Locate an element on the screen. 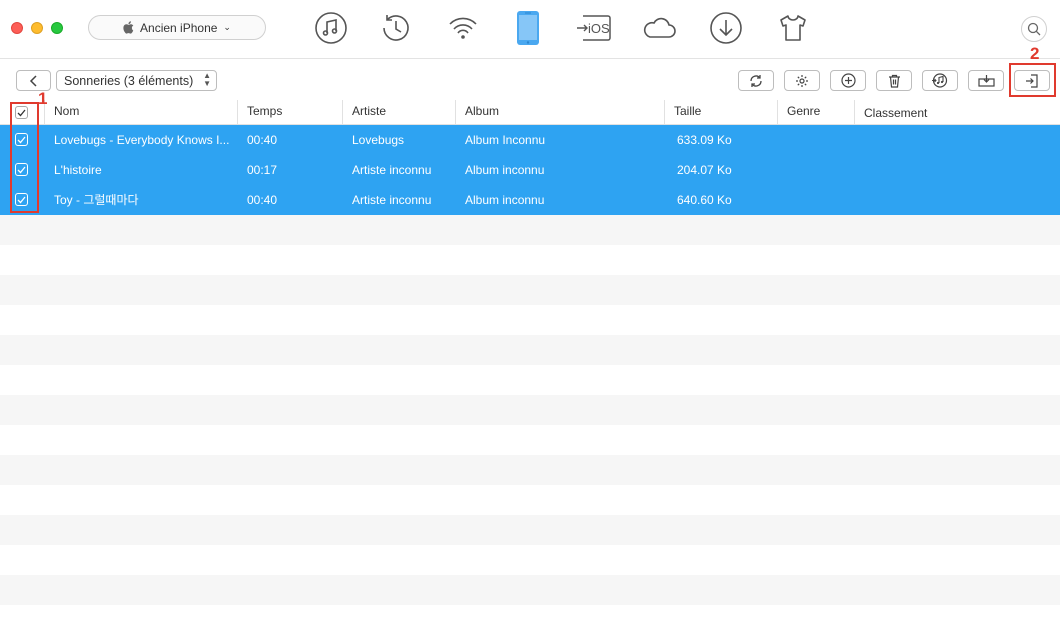 This screenshot has height=635, width=1060. cell-name: L'histoire is located at coordinates (78, 170).